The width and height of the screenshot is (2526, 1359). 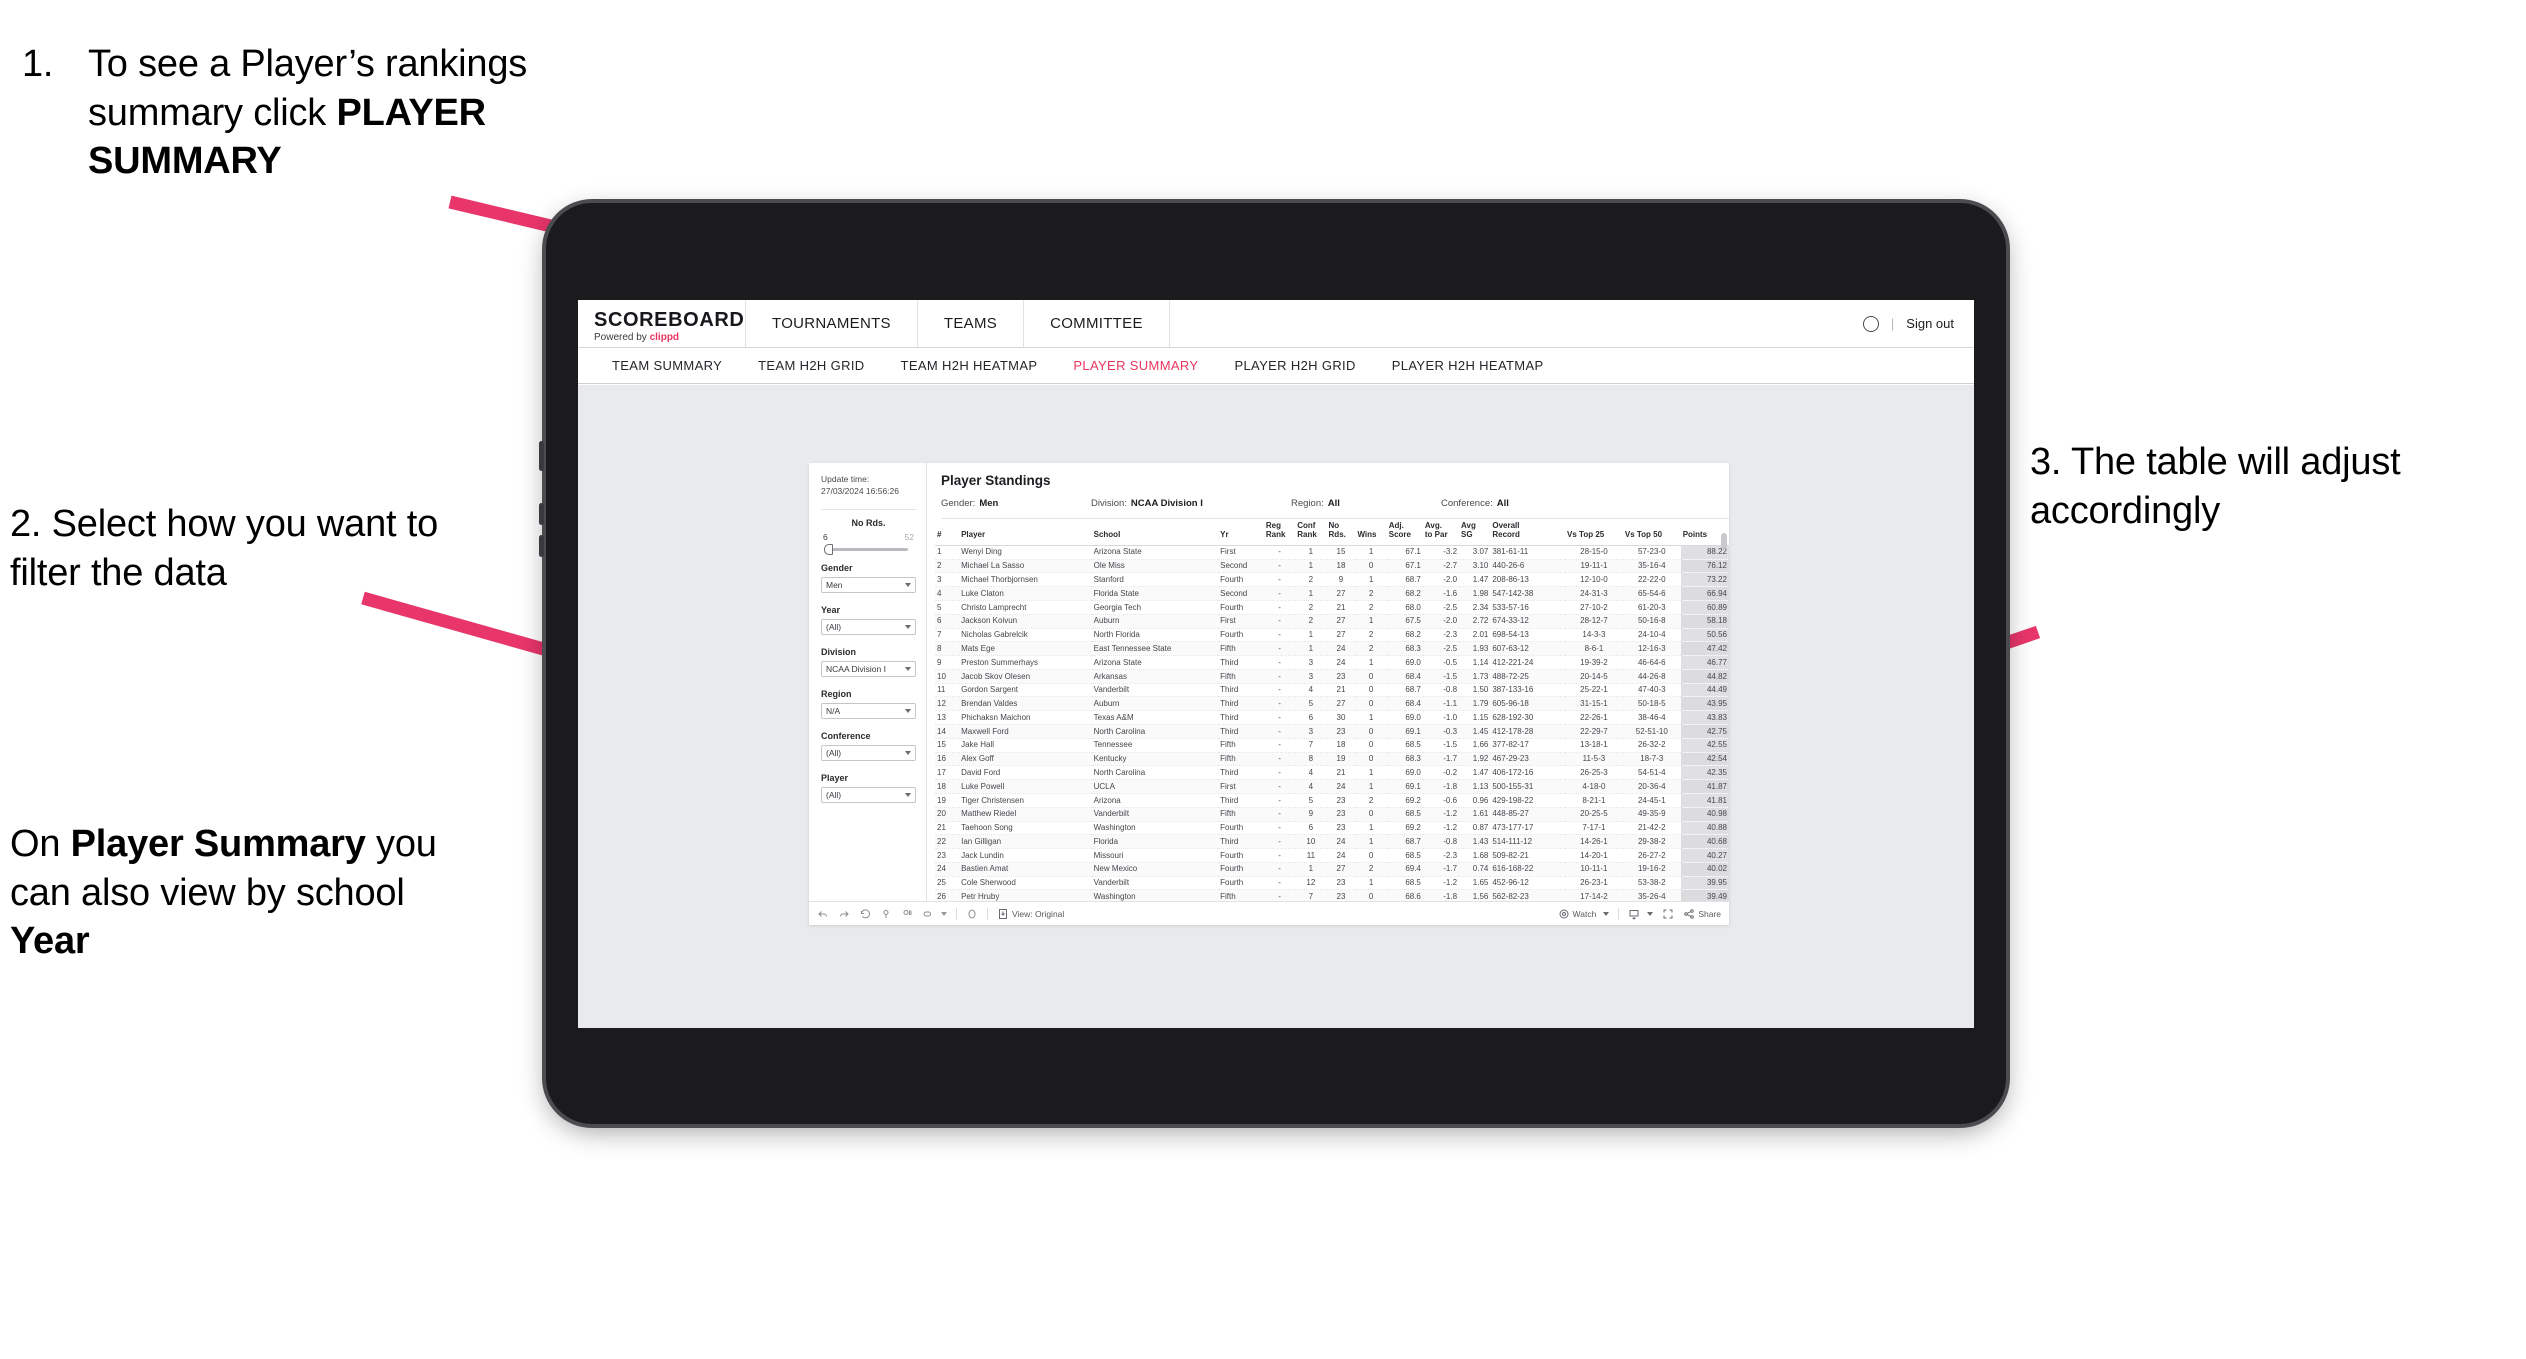 I want to click on subnav-item-team-h2h-grid: TEAM H2H GRID, so click(x=811, y=365).